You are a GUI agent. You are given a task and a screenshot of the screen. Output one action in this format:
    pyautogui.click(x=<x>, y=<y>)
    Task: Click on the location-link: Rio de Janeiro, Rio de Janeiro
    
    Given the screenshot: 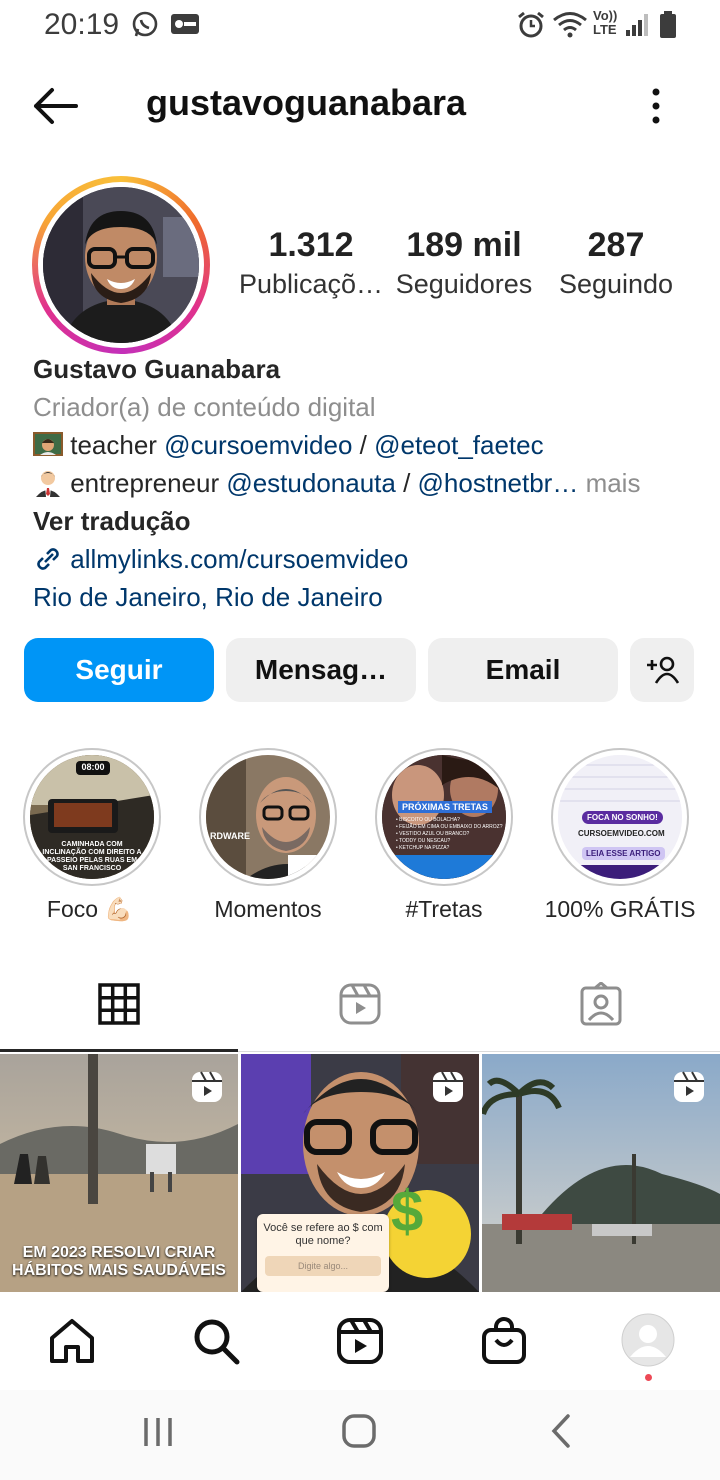 What is the action you would take?
    pyautogui.click(x=208, y=597)
    